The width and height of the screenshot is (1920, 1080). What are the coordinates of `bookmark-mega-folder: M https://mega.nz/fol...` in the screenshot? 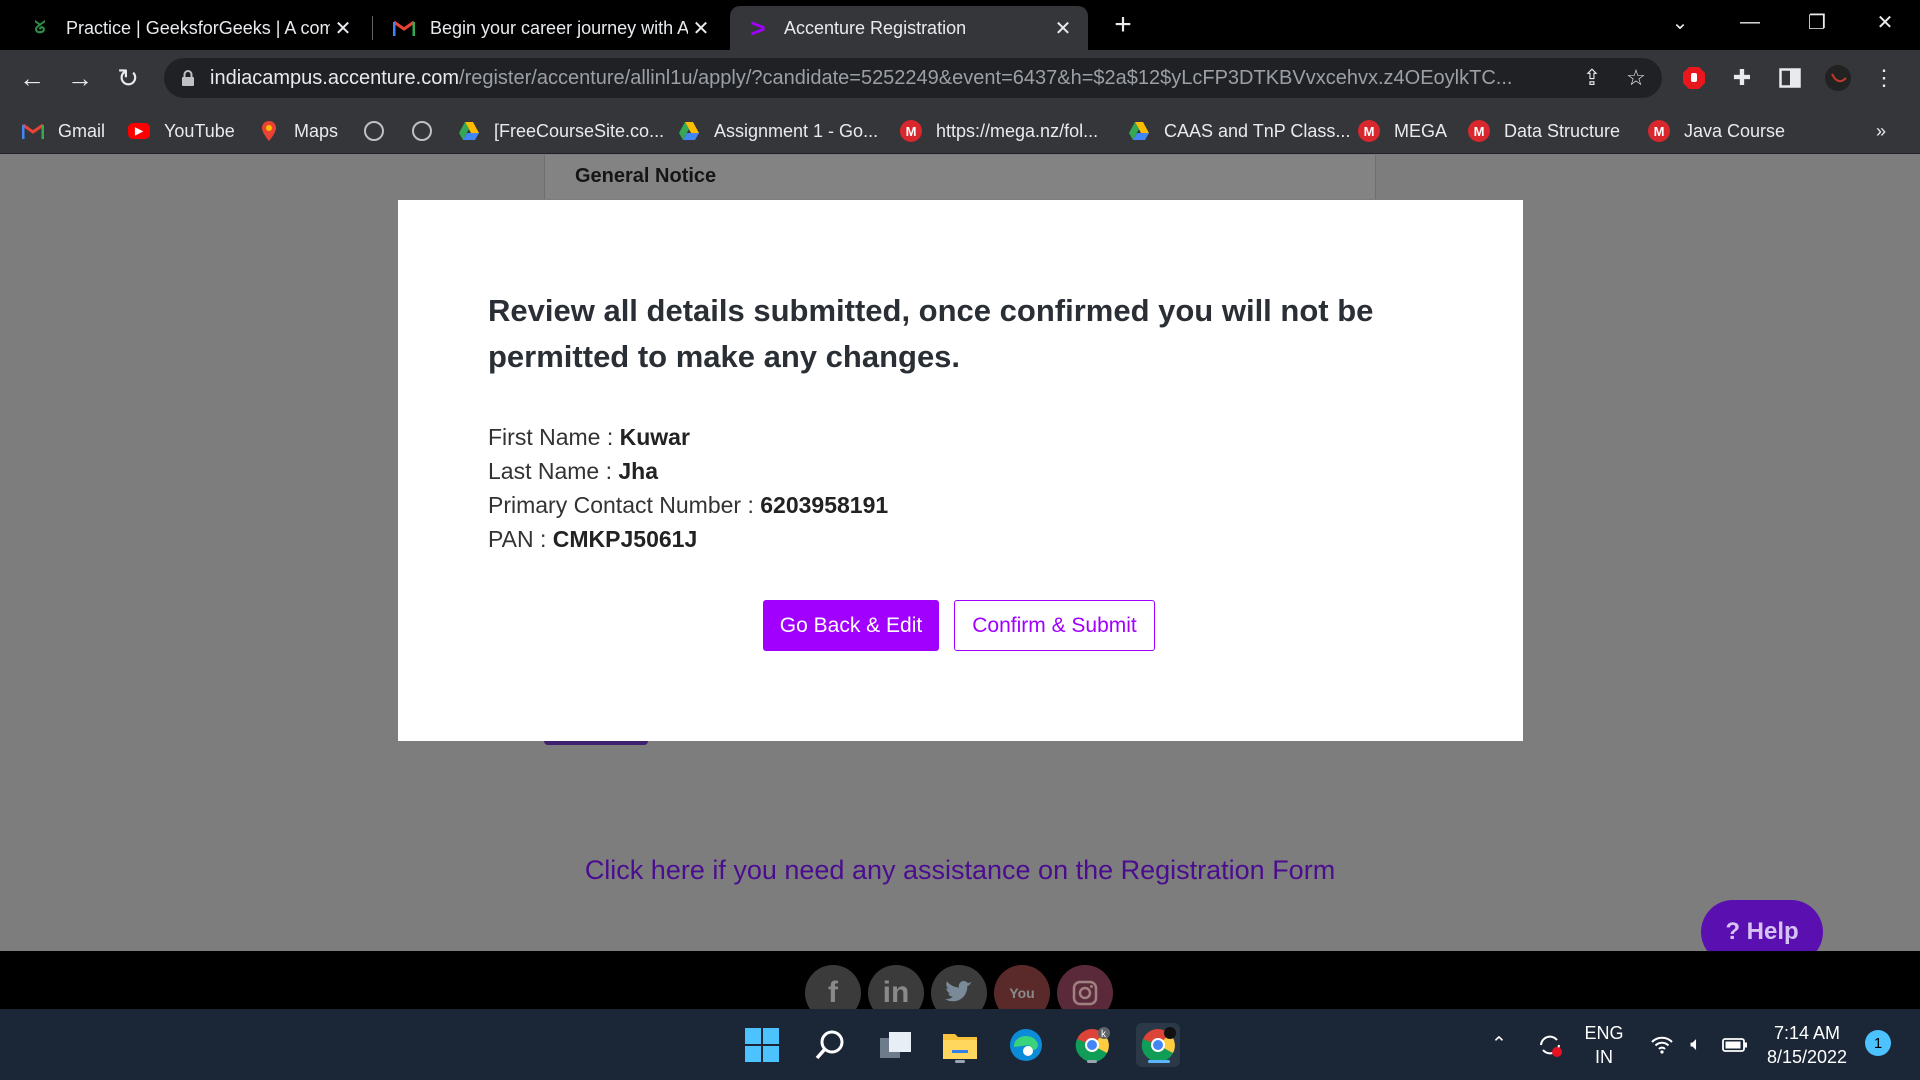 It's located at (999, 131).